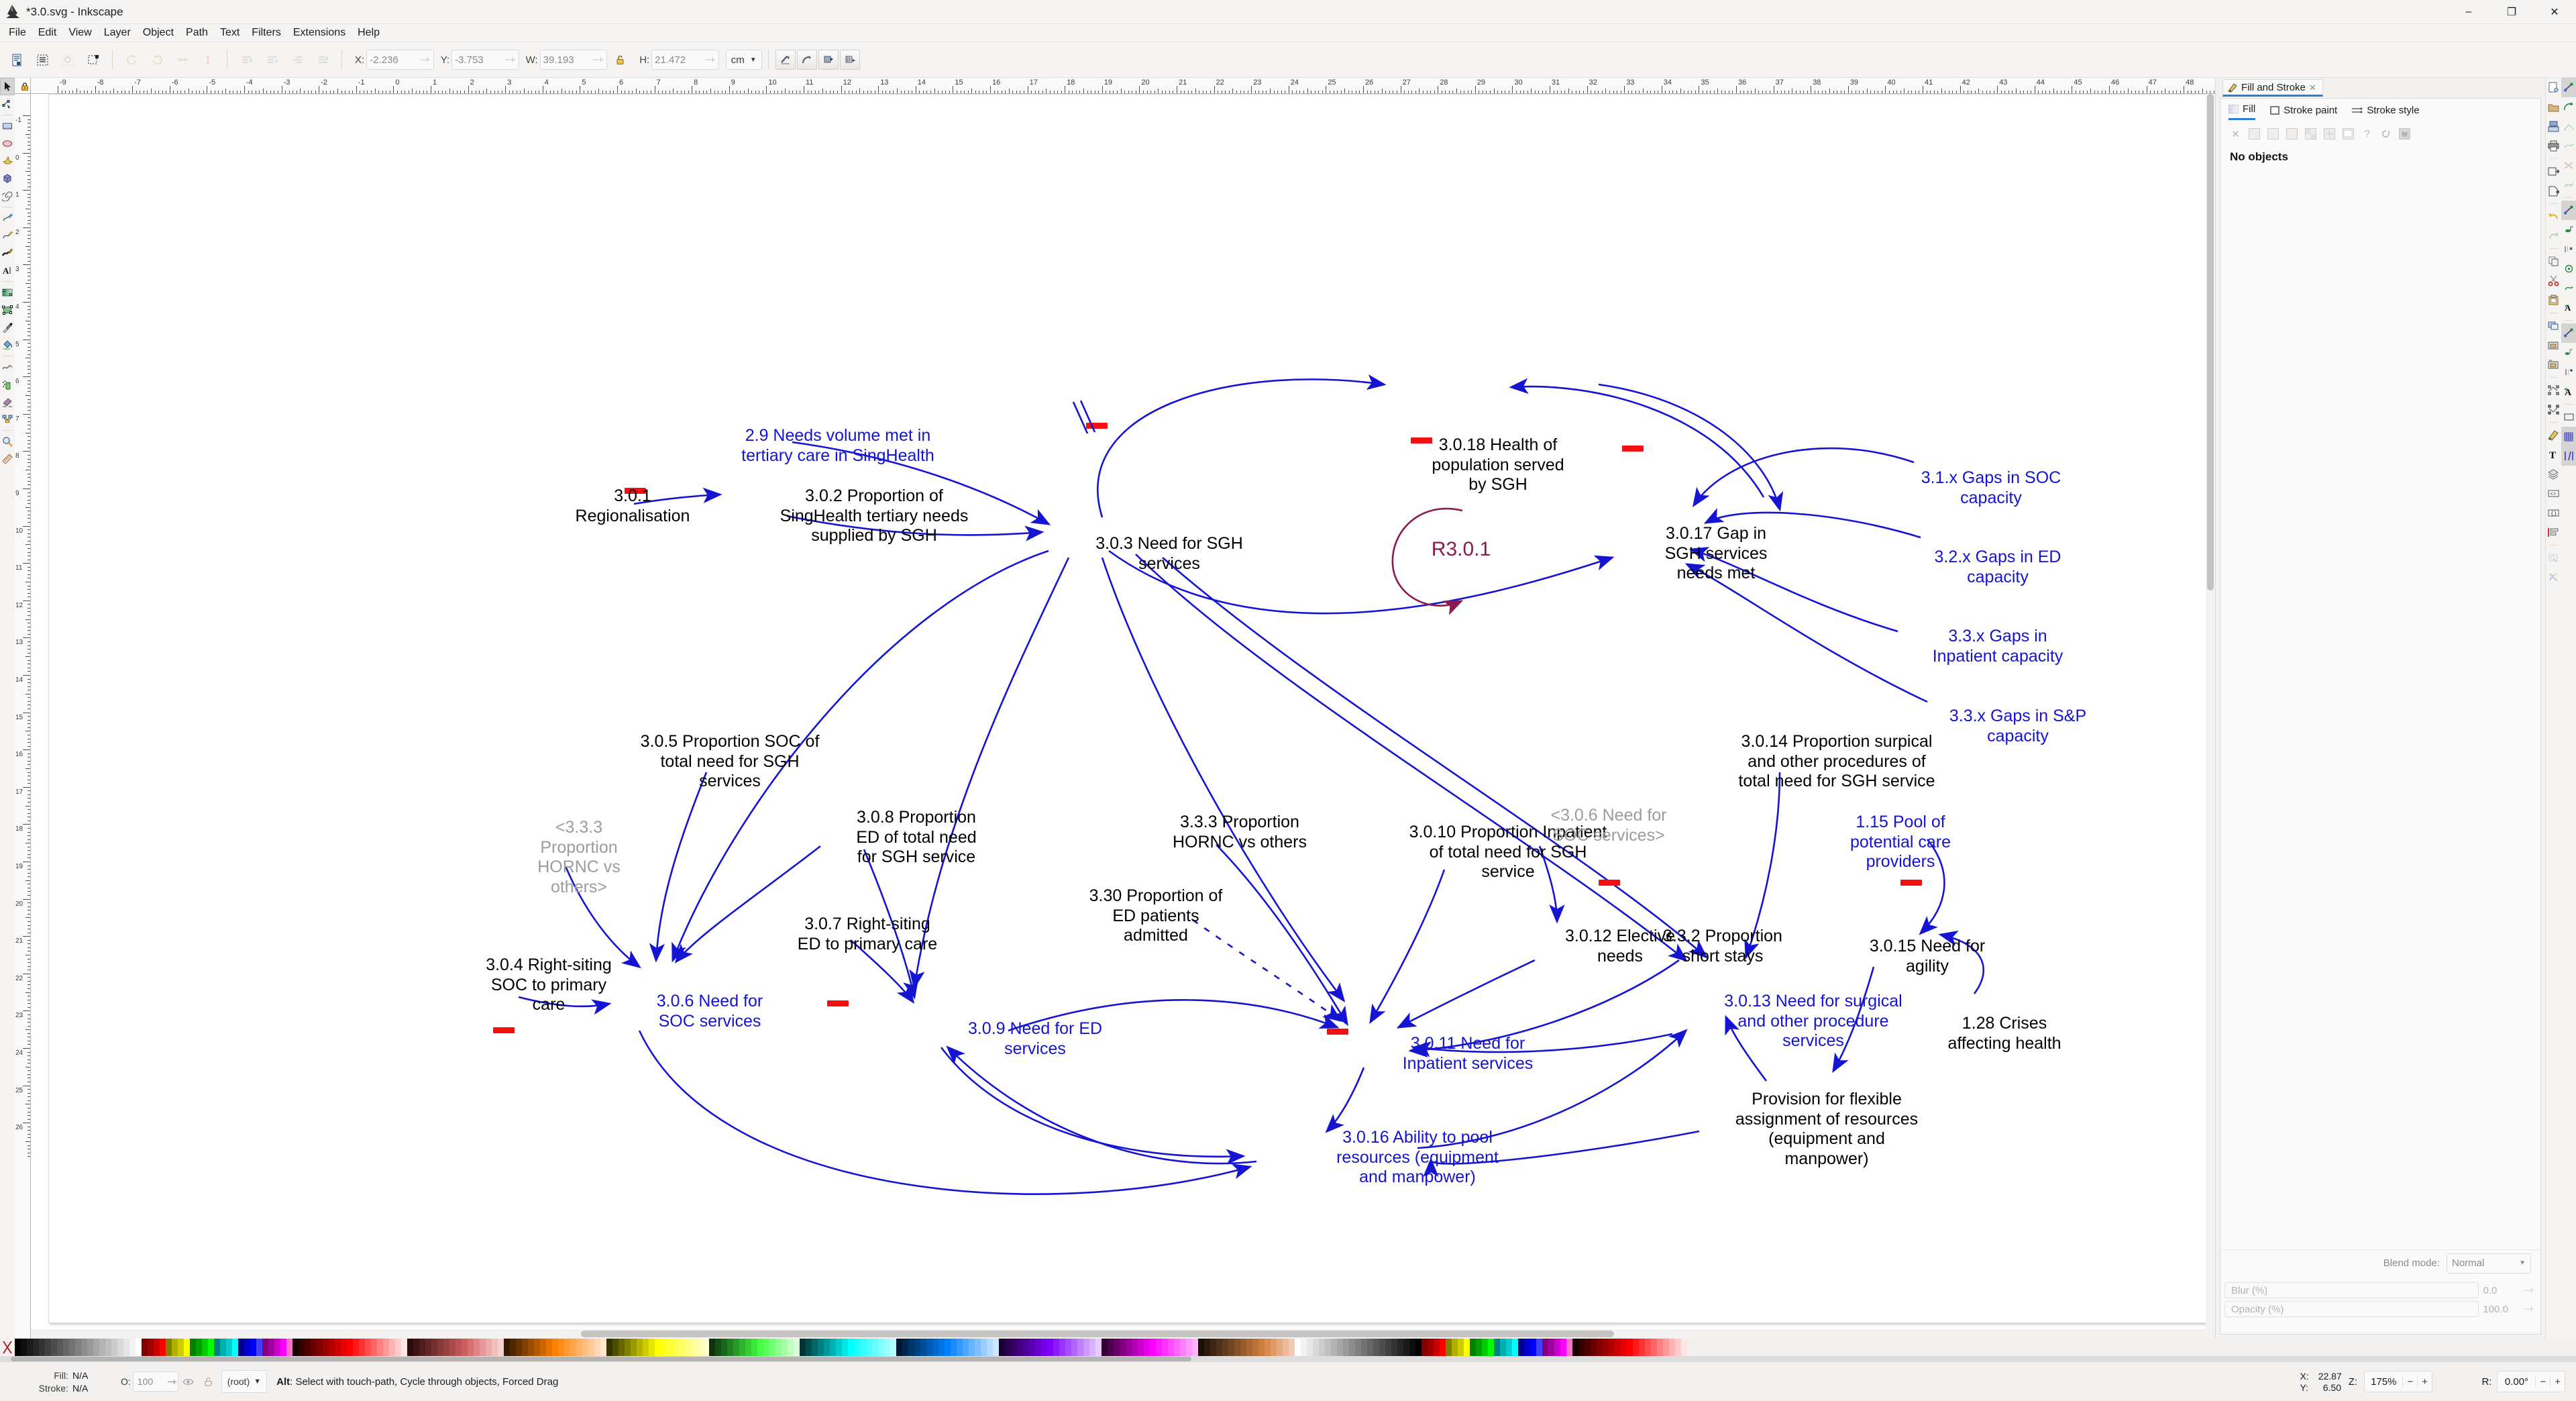  I want to click on export-icon, so click(2553, 191).